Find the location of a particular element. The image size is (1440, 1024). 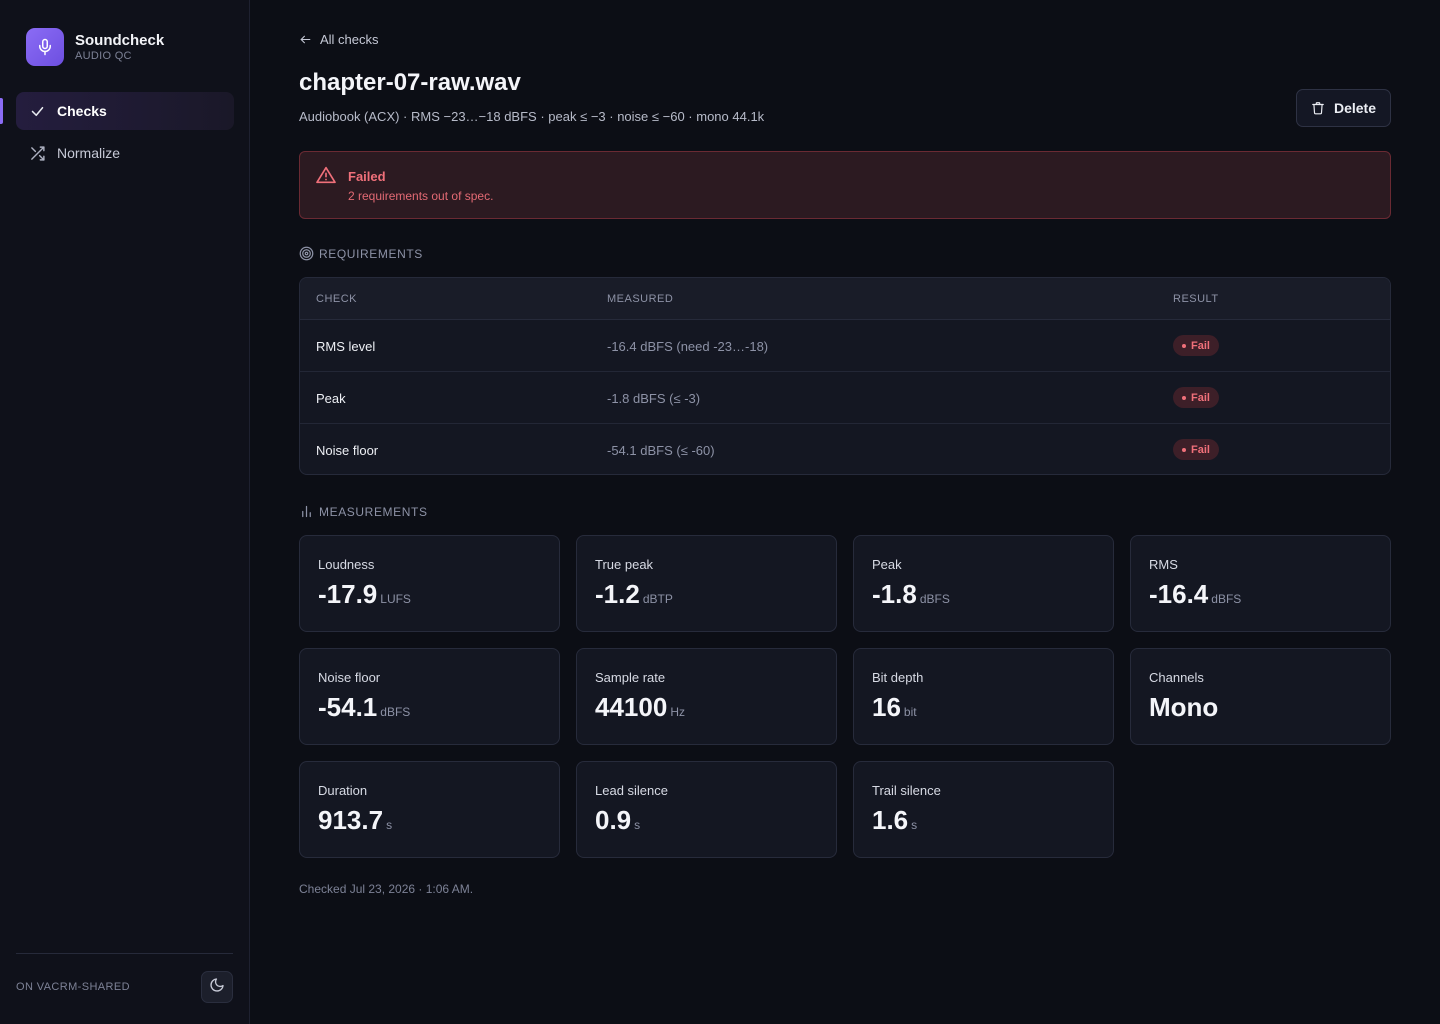

card-value: 0.9 is located at coordinates (613, 820).